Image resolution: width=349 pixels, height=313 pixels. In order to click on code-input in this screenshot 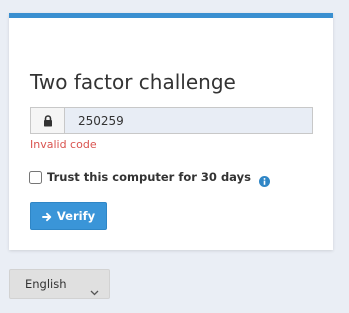, I will do `click(188, 120)`.